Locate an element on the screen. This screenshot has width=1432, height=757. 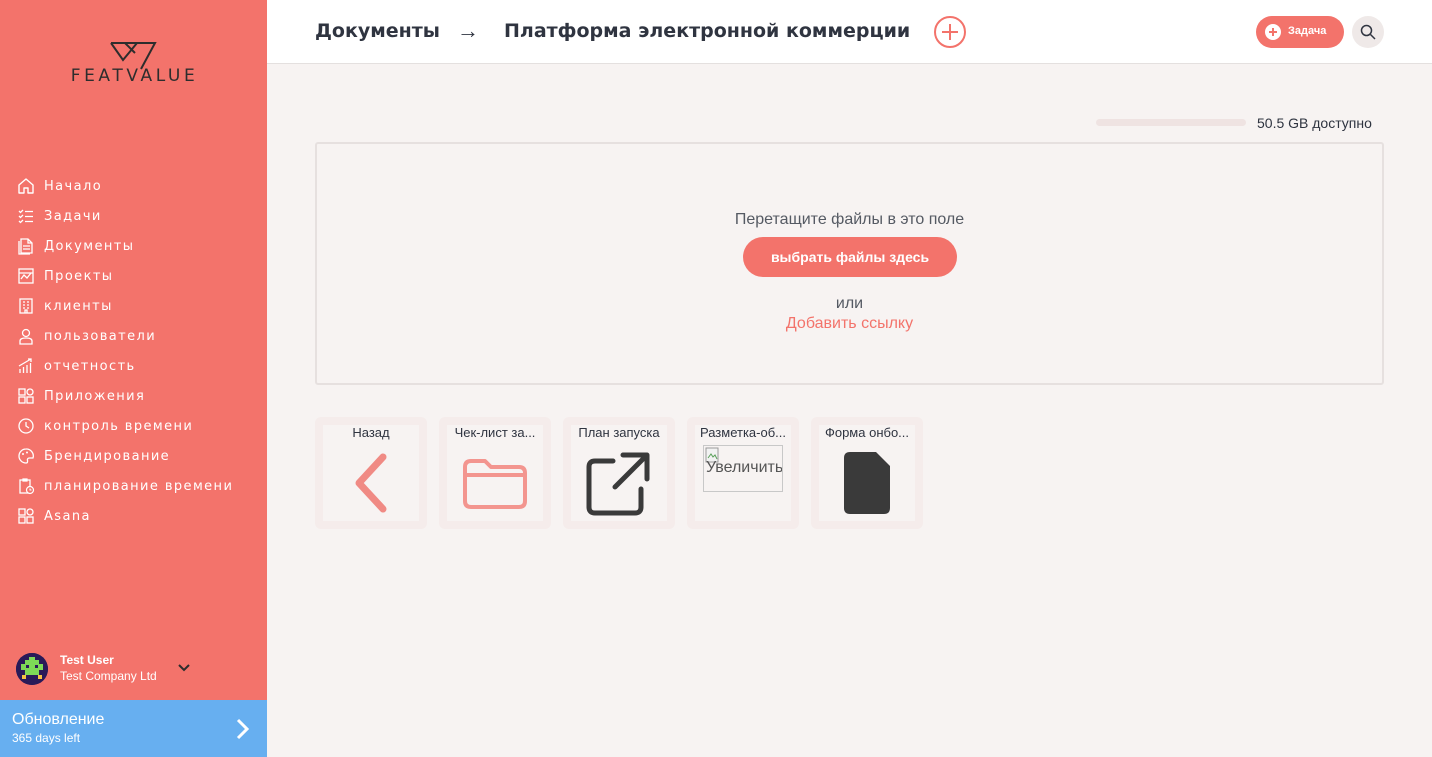
search-button is located at coordinates (1368, 32).